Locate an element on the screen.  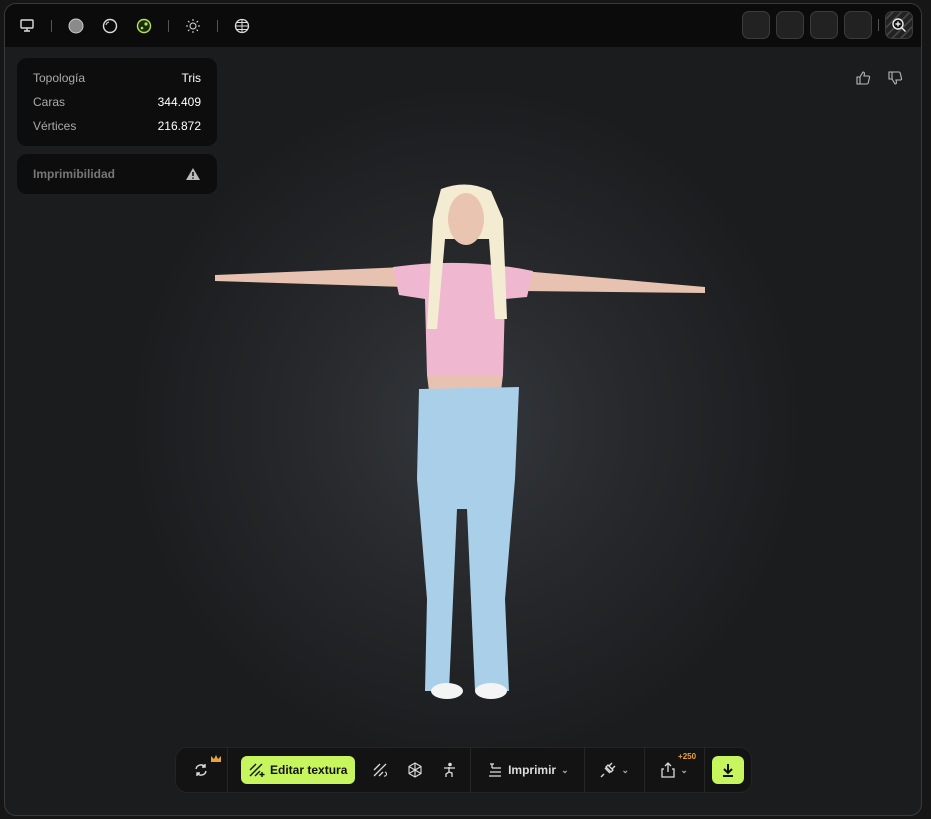
share-icon is located at coordinates (668, 770).